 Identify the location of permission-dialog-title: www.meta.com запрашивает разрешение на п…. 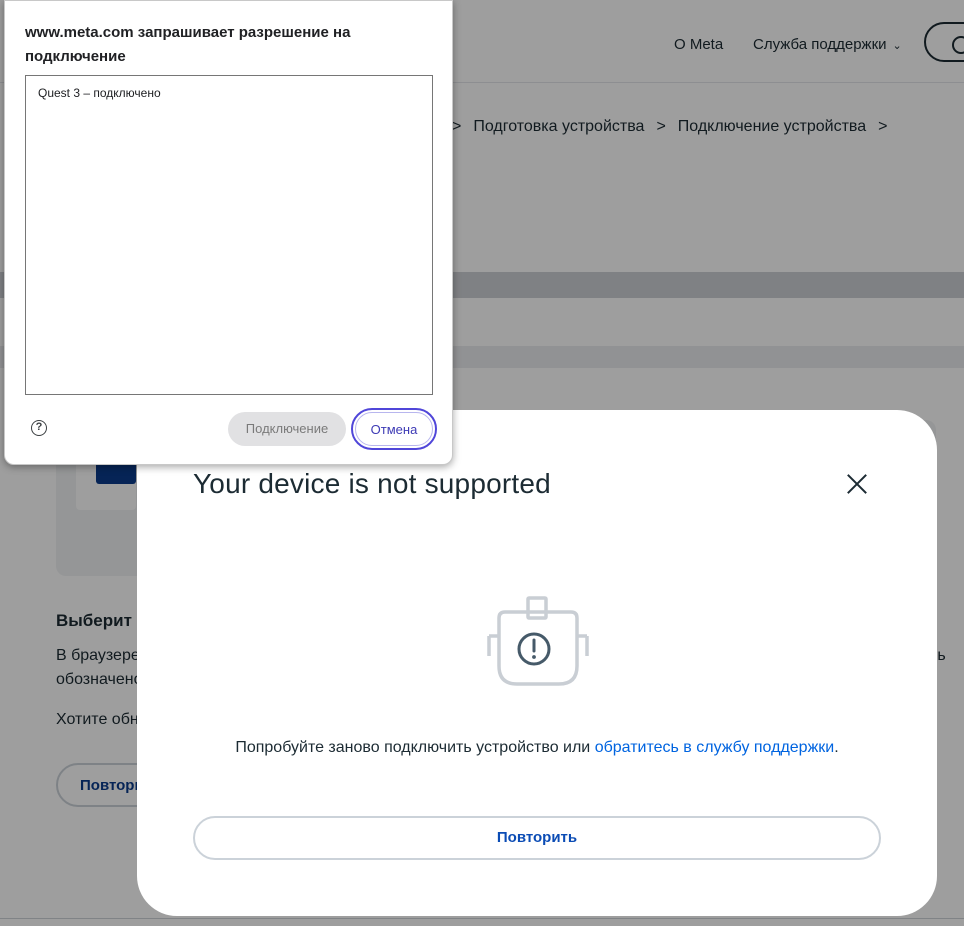
(188, 44).